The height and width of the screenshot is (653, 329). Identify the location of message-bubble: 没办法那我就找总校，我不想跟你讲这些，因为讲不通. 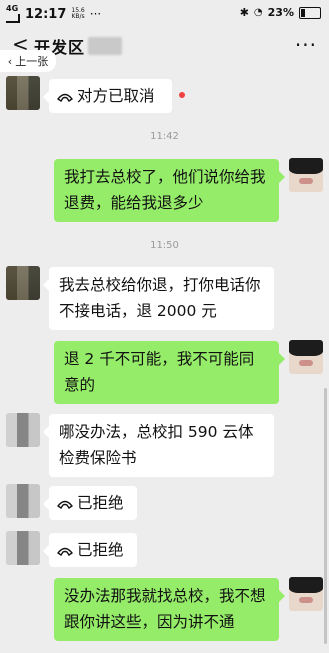
(169, 609).